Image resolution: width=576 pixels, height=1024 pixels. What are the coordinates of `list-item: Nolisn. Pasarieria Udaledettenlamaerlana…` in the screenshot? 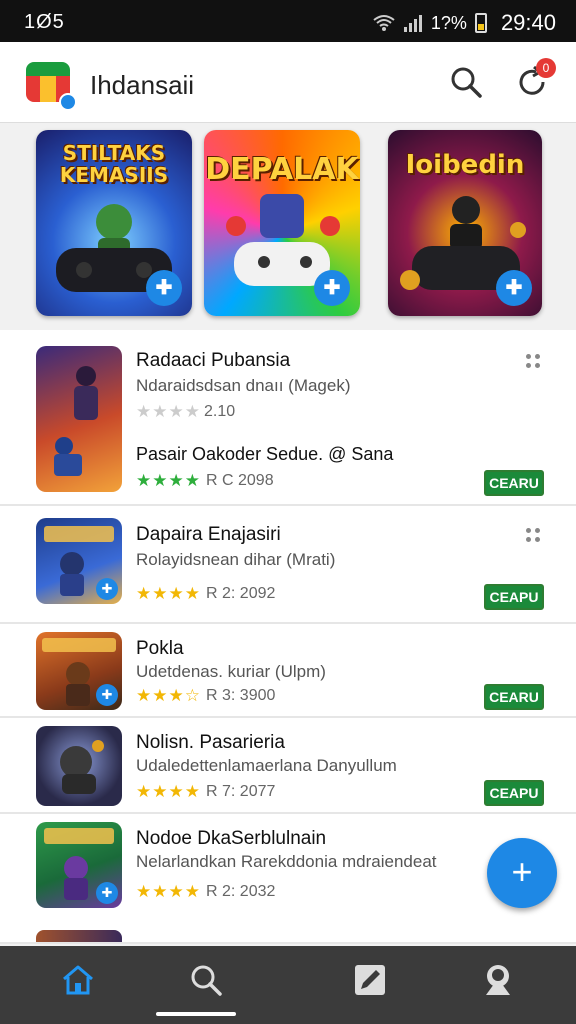 It's located at (288, 766).